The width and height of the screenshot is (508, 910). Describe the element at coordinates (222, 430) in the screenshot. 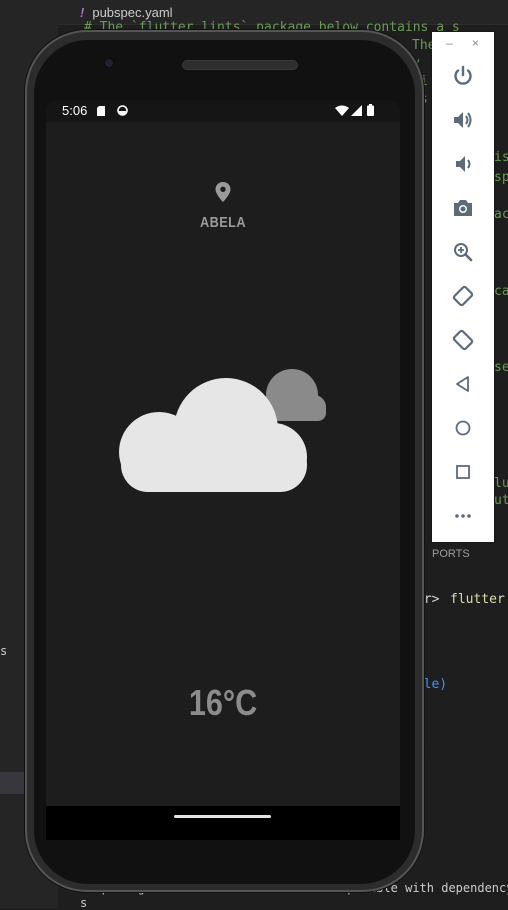

I see `partly-cloudy-icon` at that location.